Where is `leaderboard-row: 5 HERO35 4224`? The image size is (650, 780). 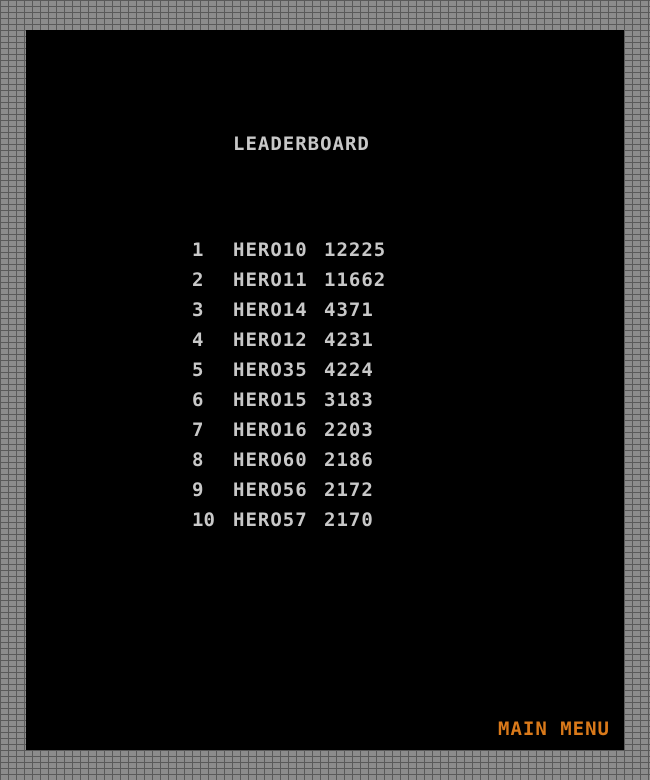
leaderboard-row: 5 HERO35 4224 is located at coordinates (289, 370).